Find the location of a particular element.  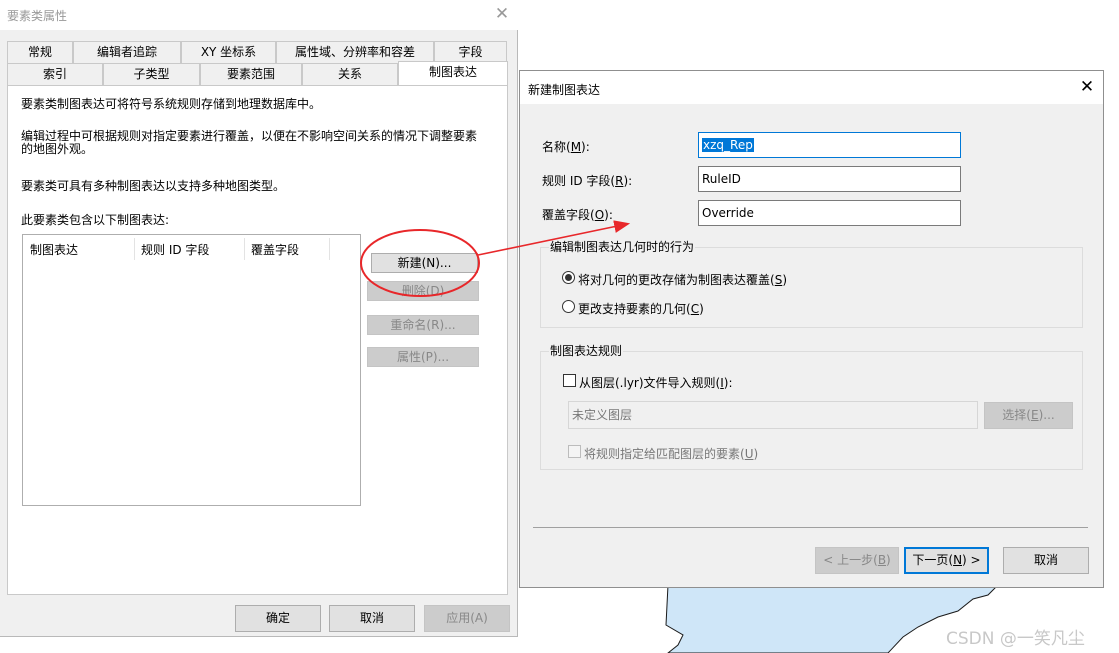

assign-rules-label: 将规则指定给匹配图层的要素(U) is located at coordinates (671, 453).